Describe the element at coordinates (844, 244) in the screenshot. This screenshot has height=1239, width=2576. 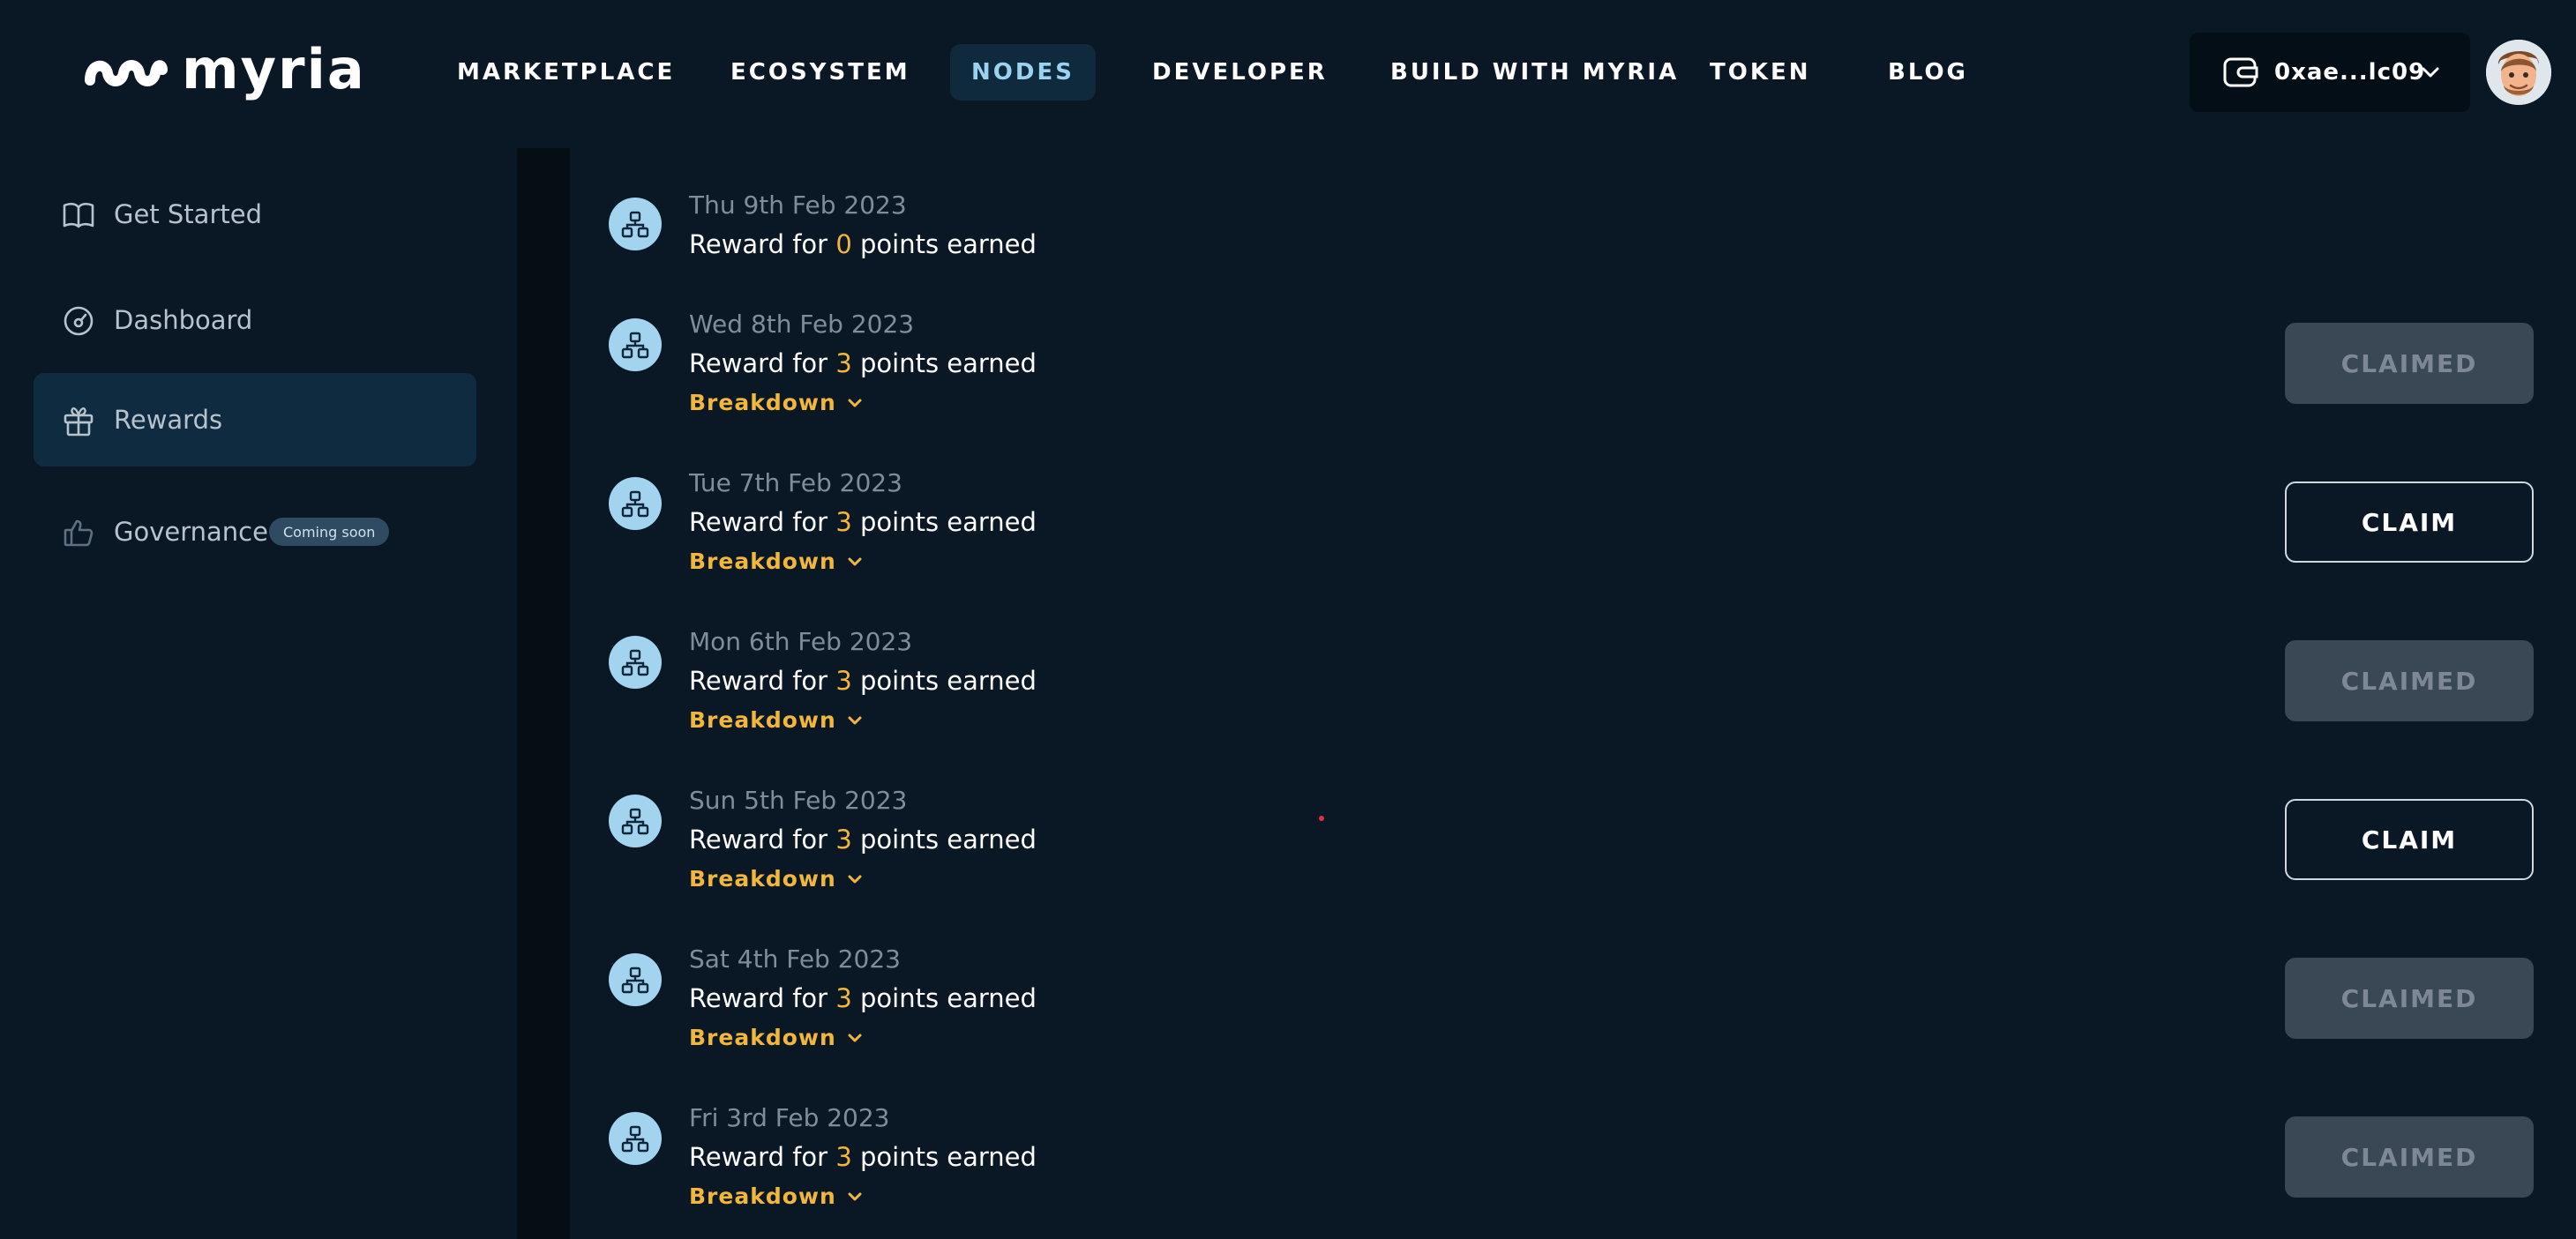
I see `reward-points: 0` at that location.